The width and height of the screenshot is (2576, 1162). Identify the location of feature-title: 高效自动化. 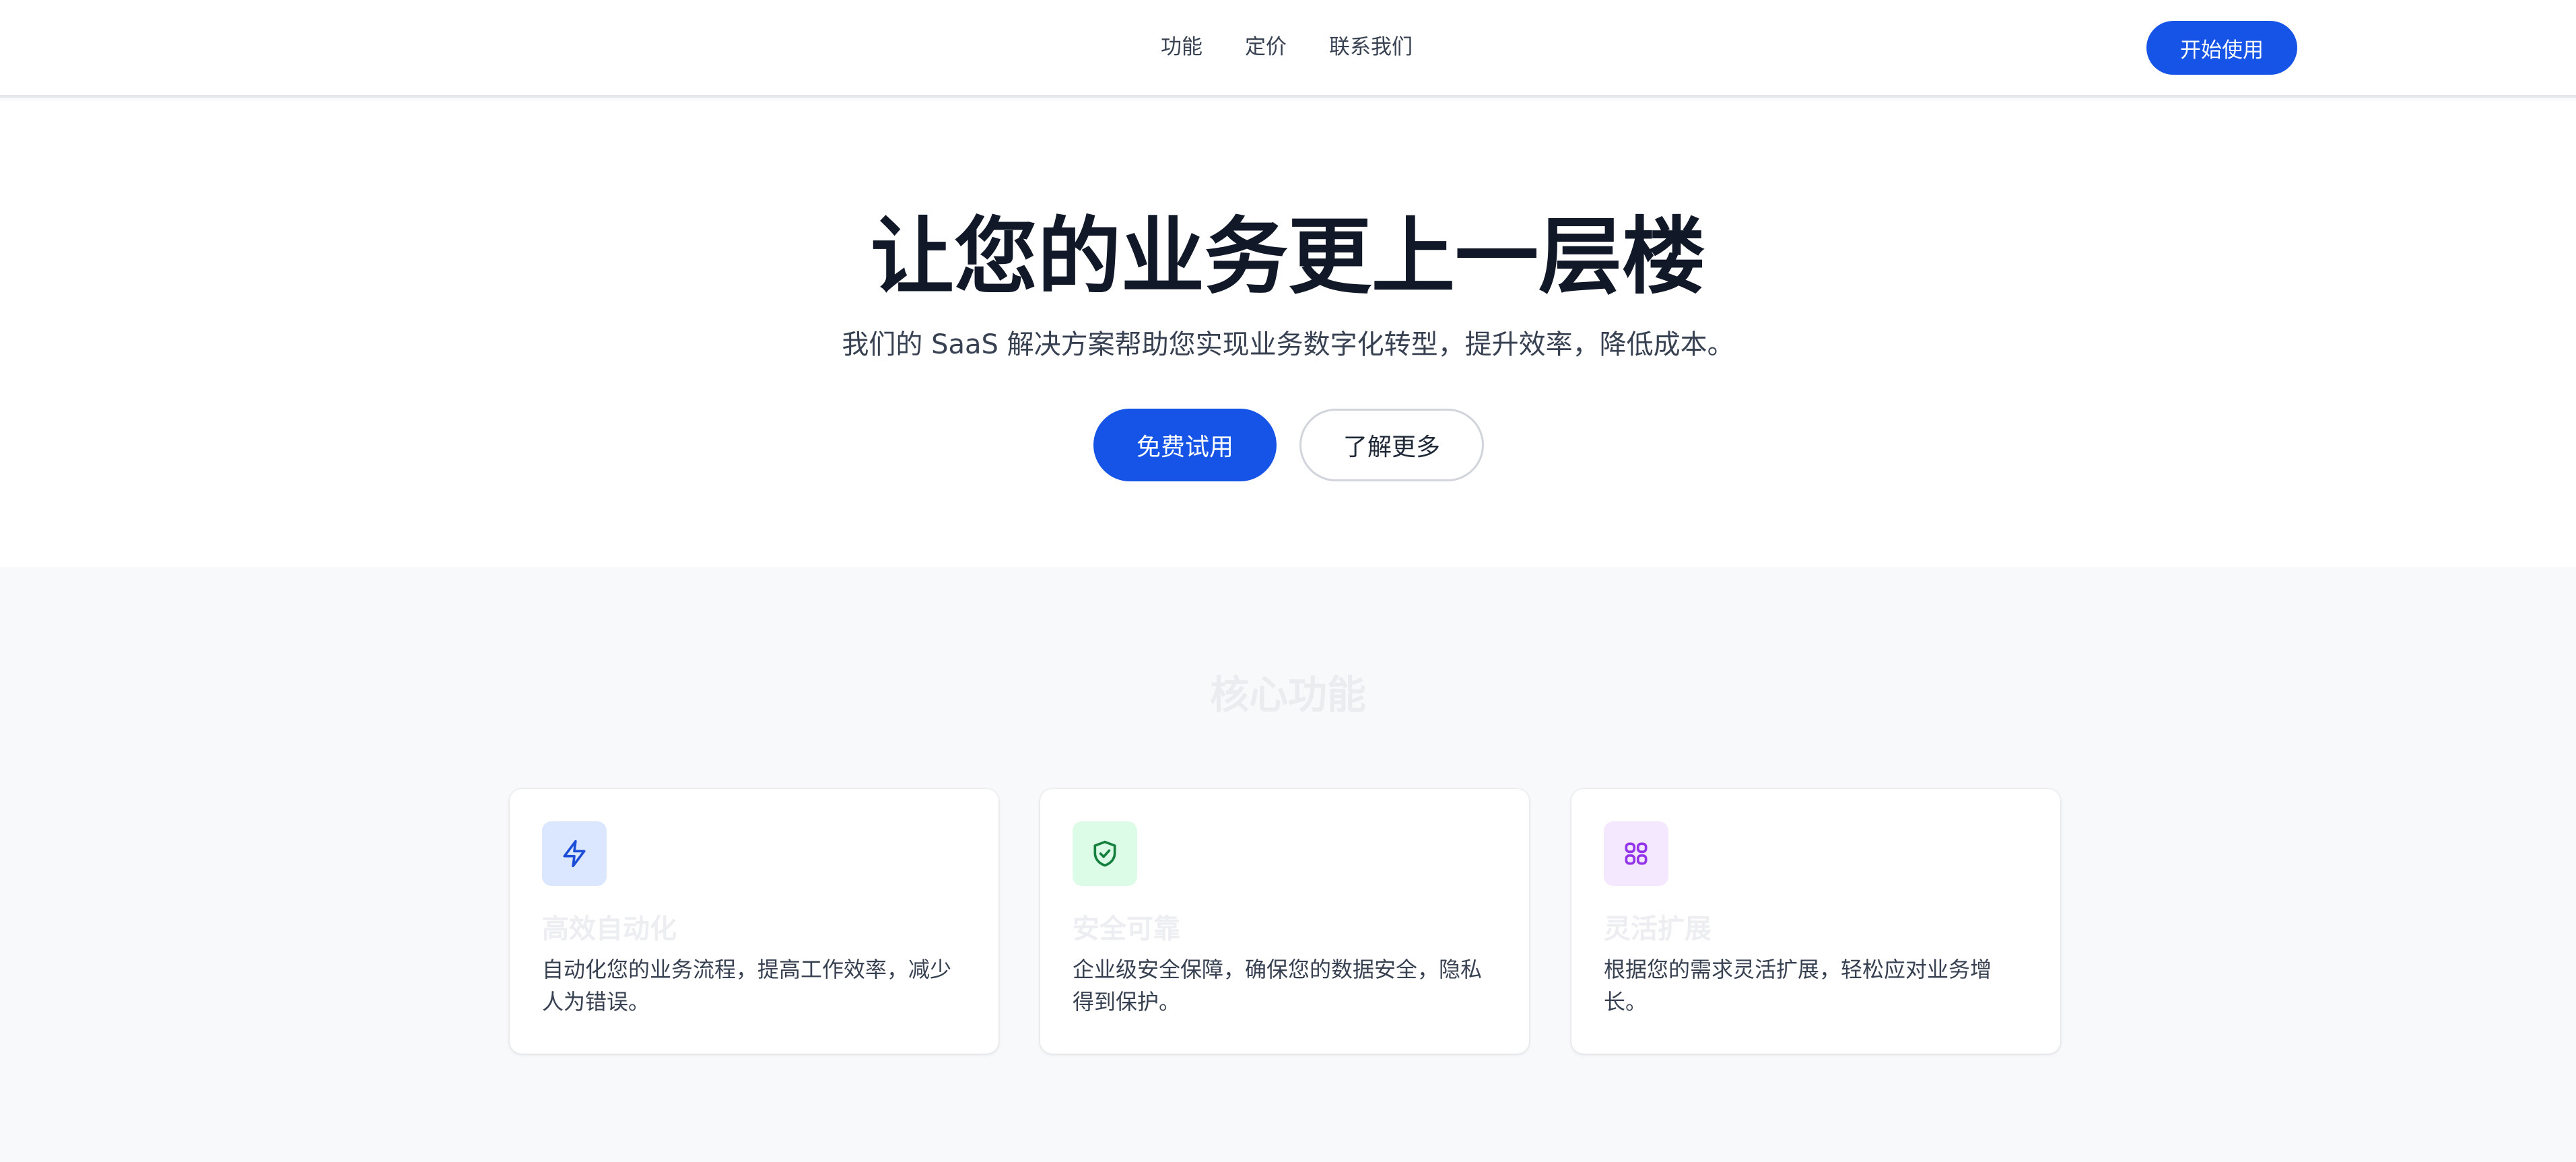
(609, 929).